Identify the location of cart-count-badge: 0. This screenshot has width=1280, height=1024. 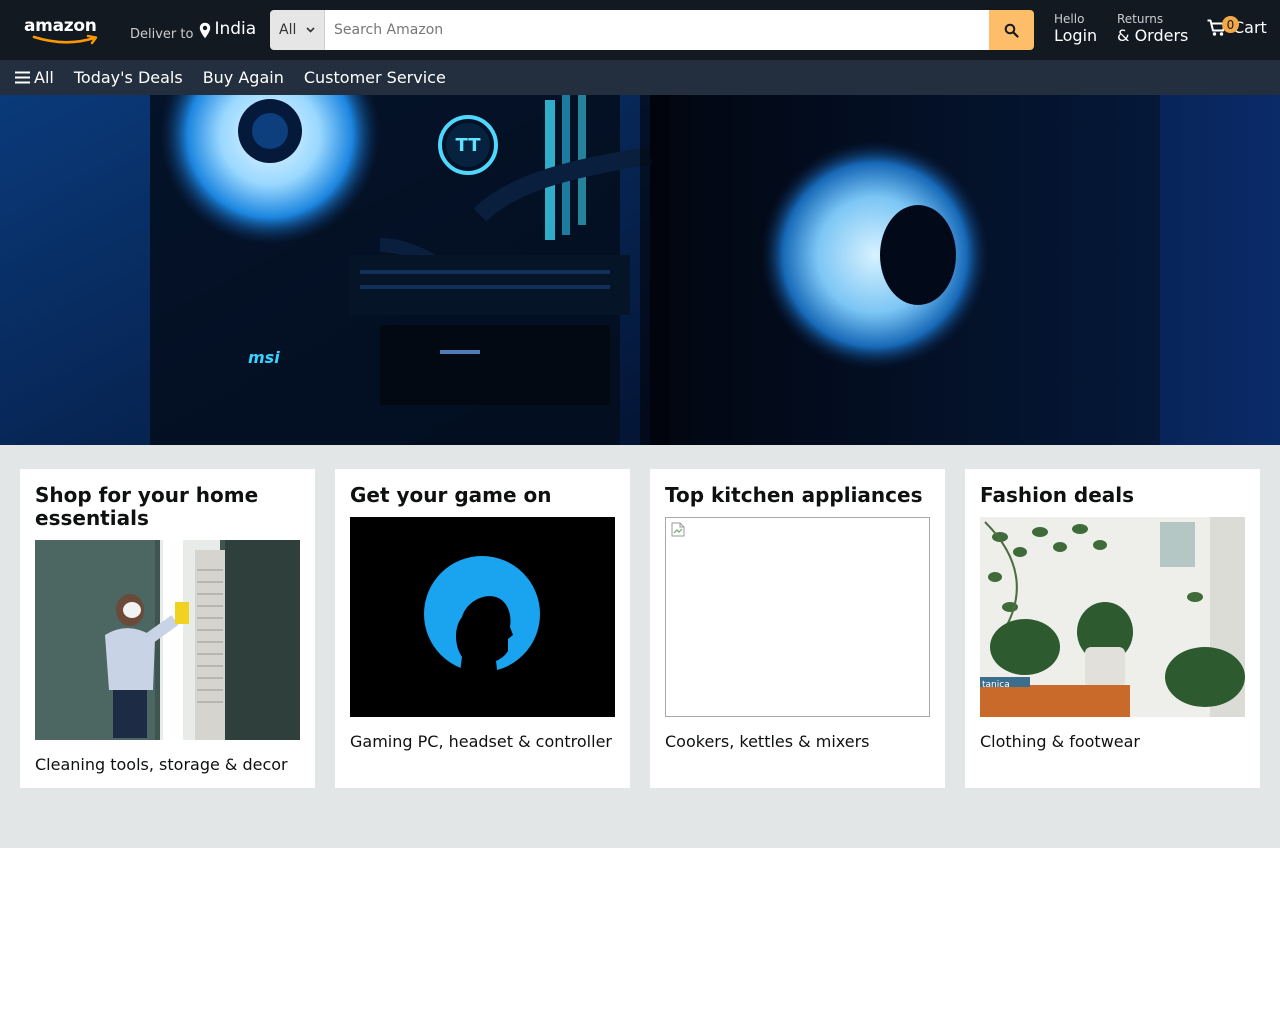
(1230, 24).